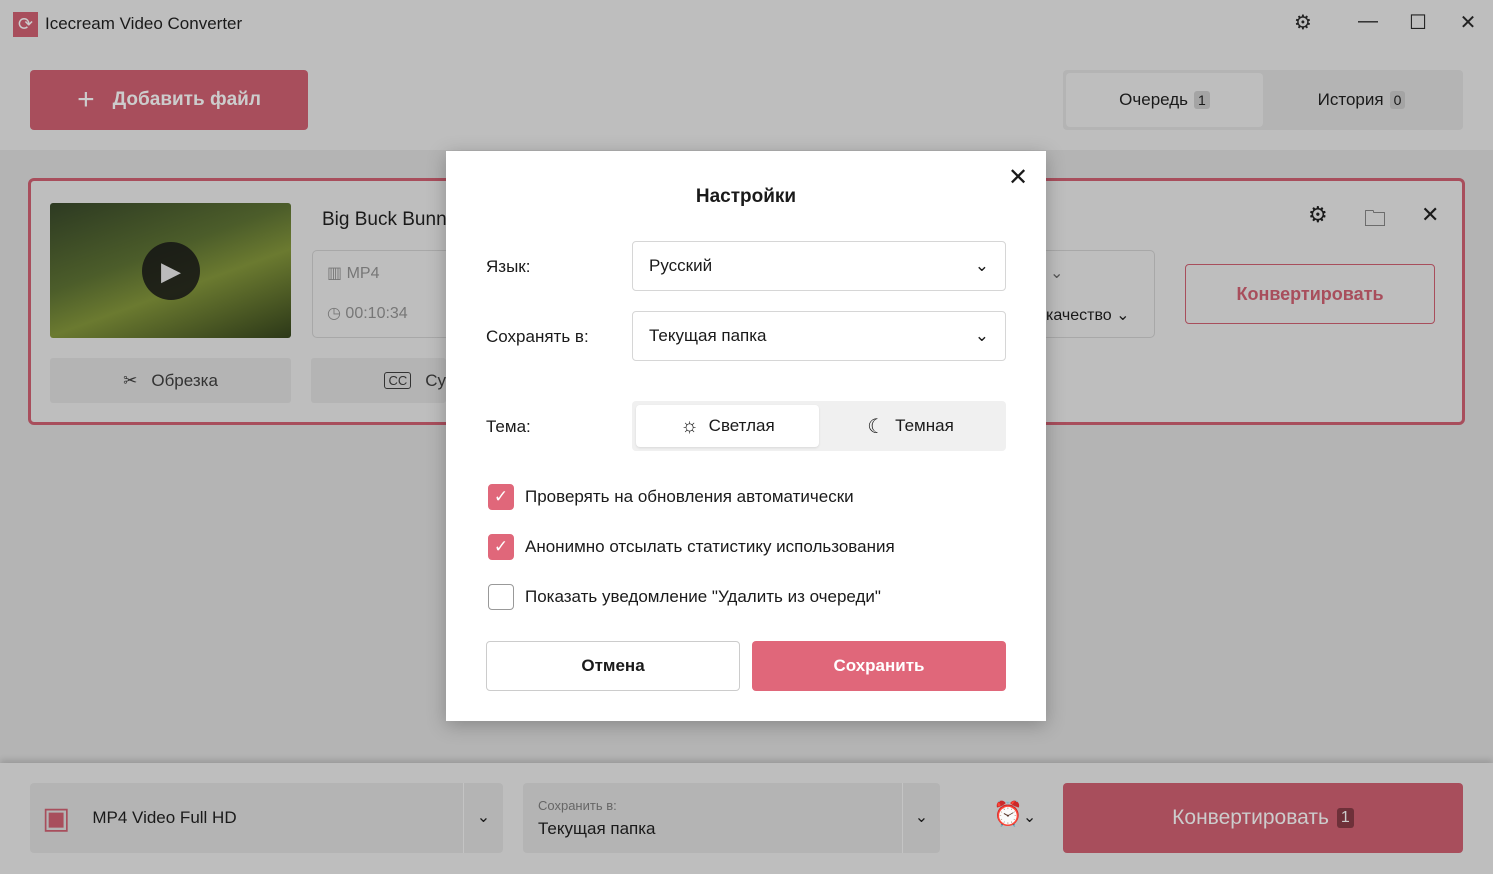  Describe the element at coordinates (741, 425) in the screenshot. I see `theme-light-label: Светлая` at that location.